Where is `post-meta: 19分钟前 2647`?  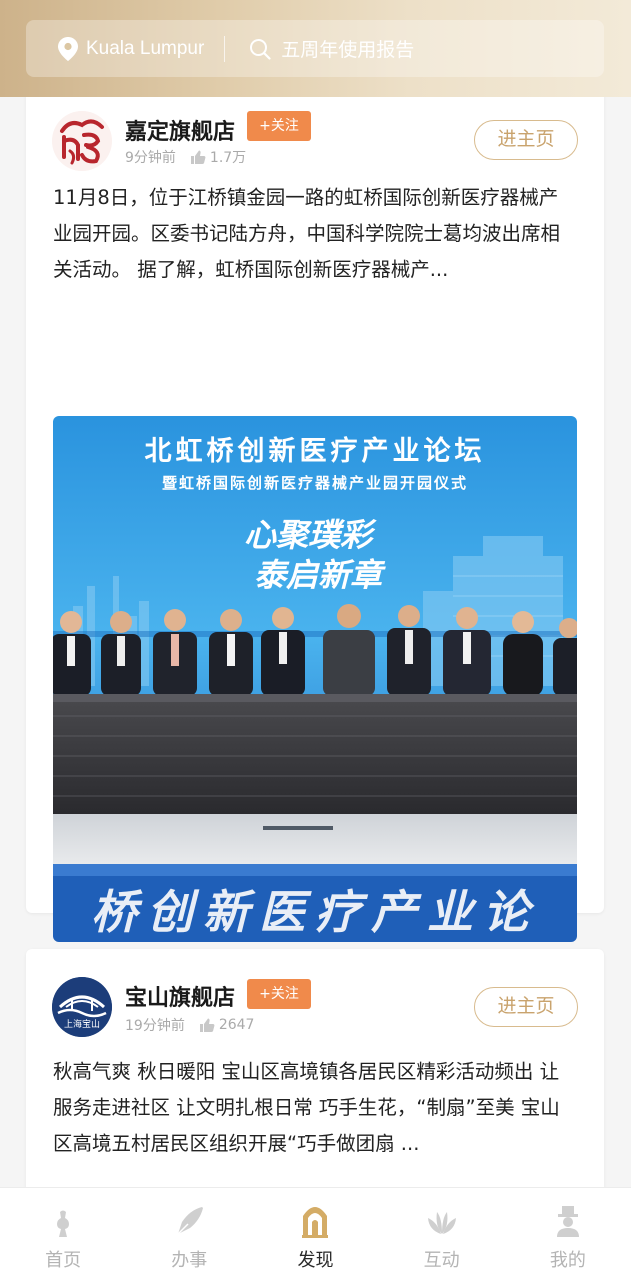
post-meta: 19分钟前 2647 is located at coordinates (189, 1025).